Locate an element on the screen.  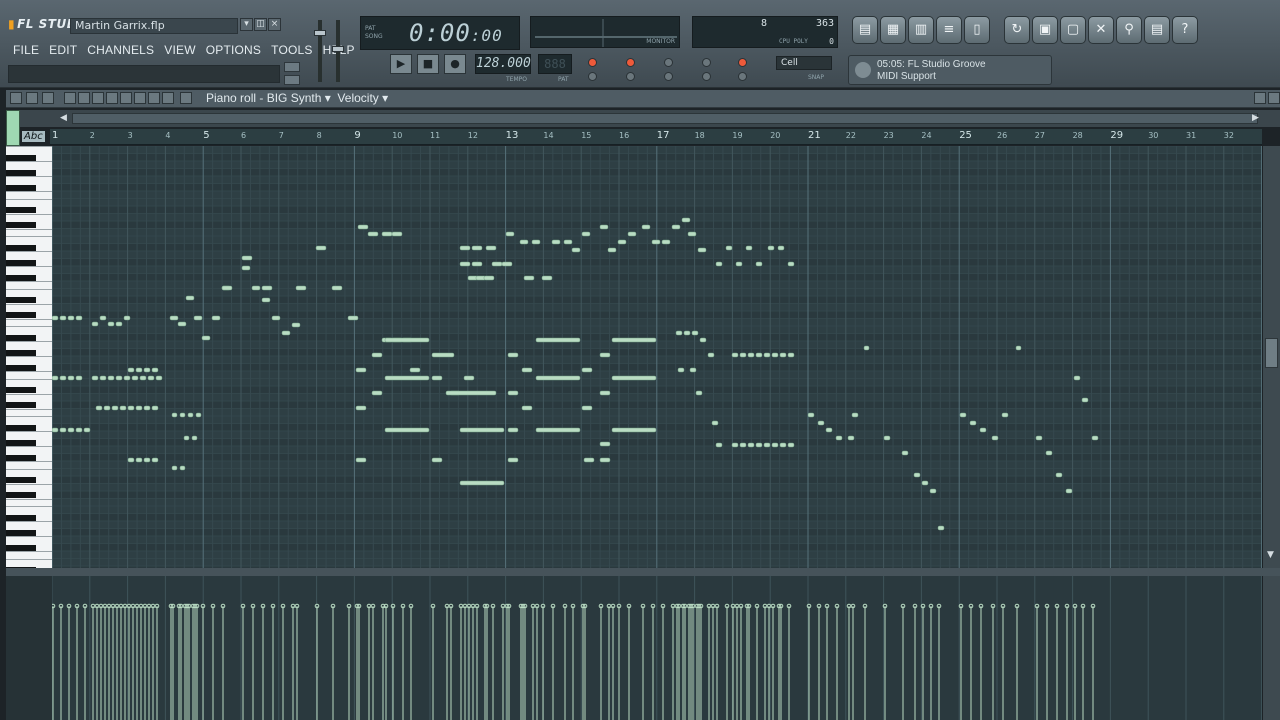
snap-select: Cell is located at coordinates (804, 63).